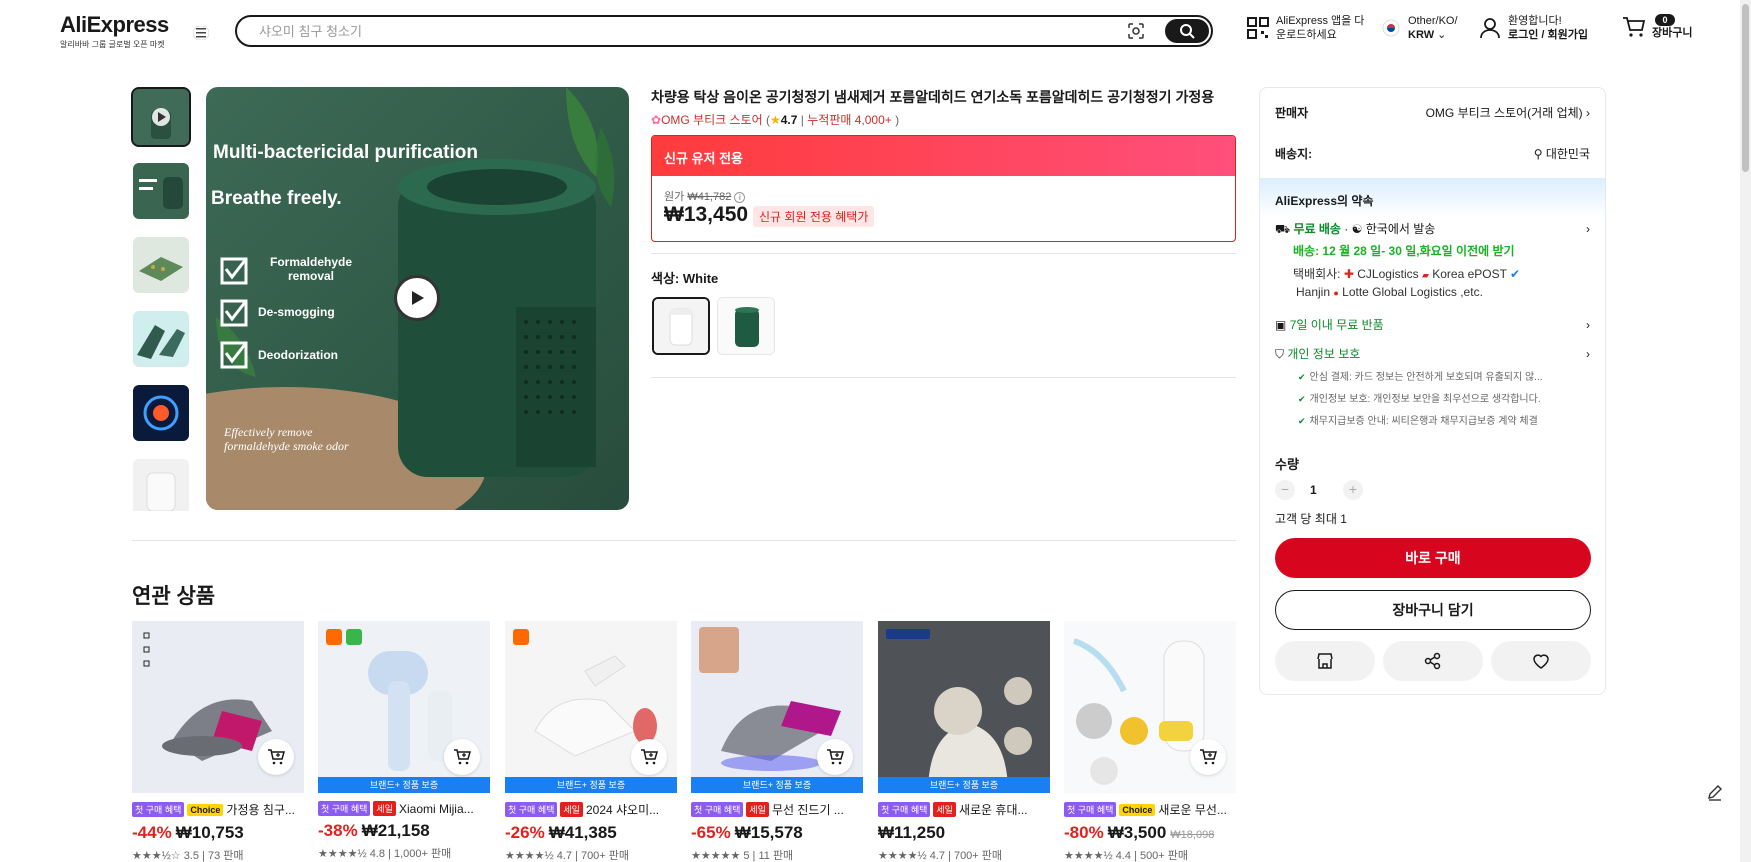 The height and width of the screenshot is (862, 1751). Describe the element at coordinates (1548, 35) in the screenshot. I see `login-link: 로그인 / 회원가입` at that location.